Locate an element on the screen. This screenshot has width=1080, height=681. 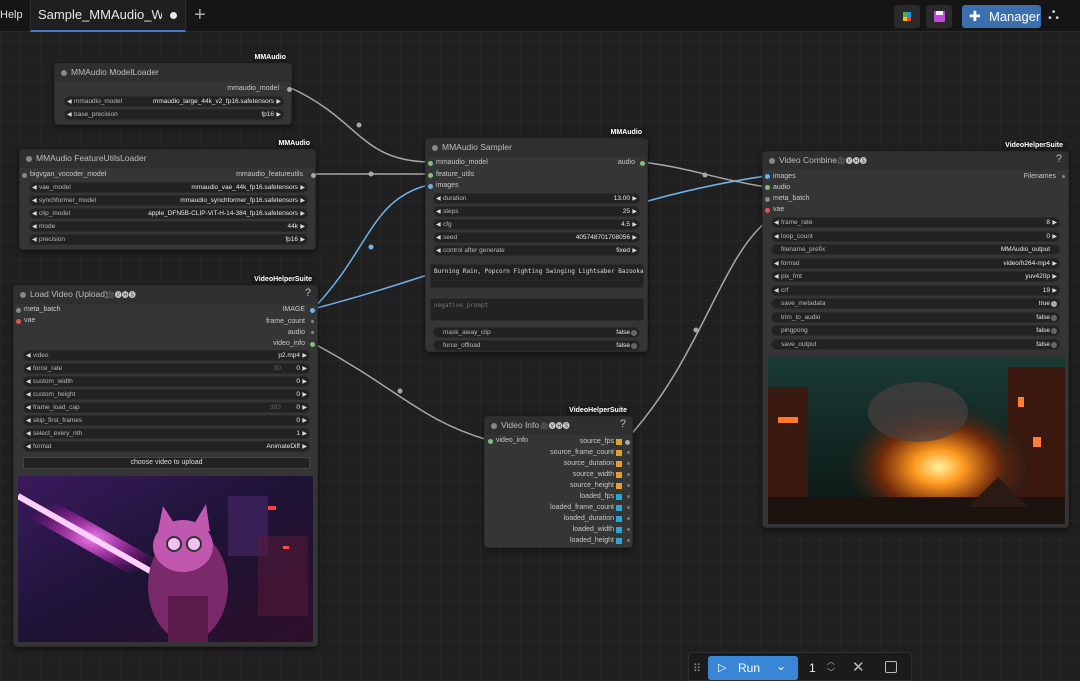
widget-duration: ◀ duration 13.00 ▶ is located at coordinates (536, 198).